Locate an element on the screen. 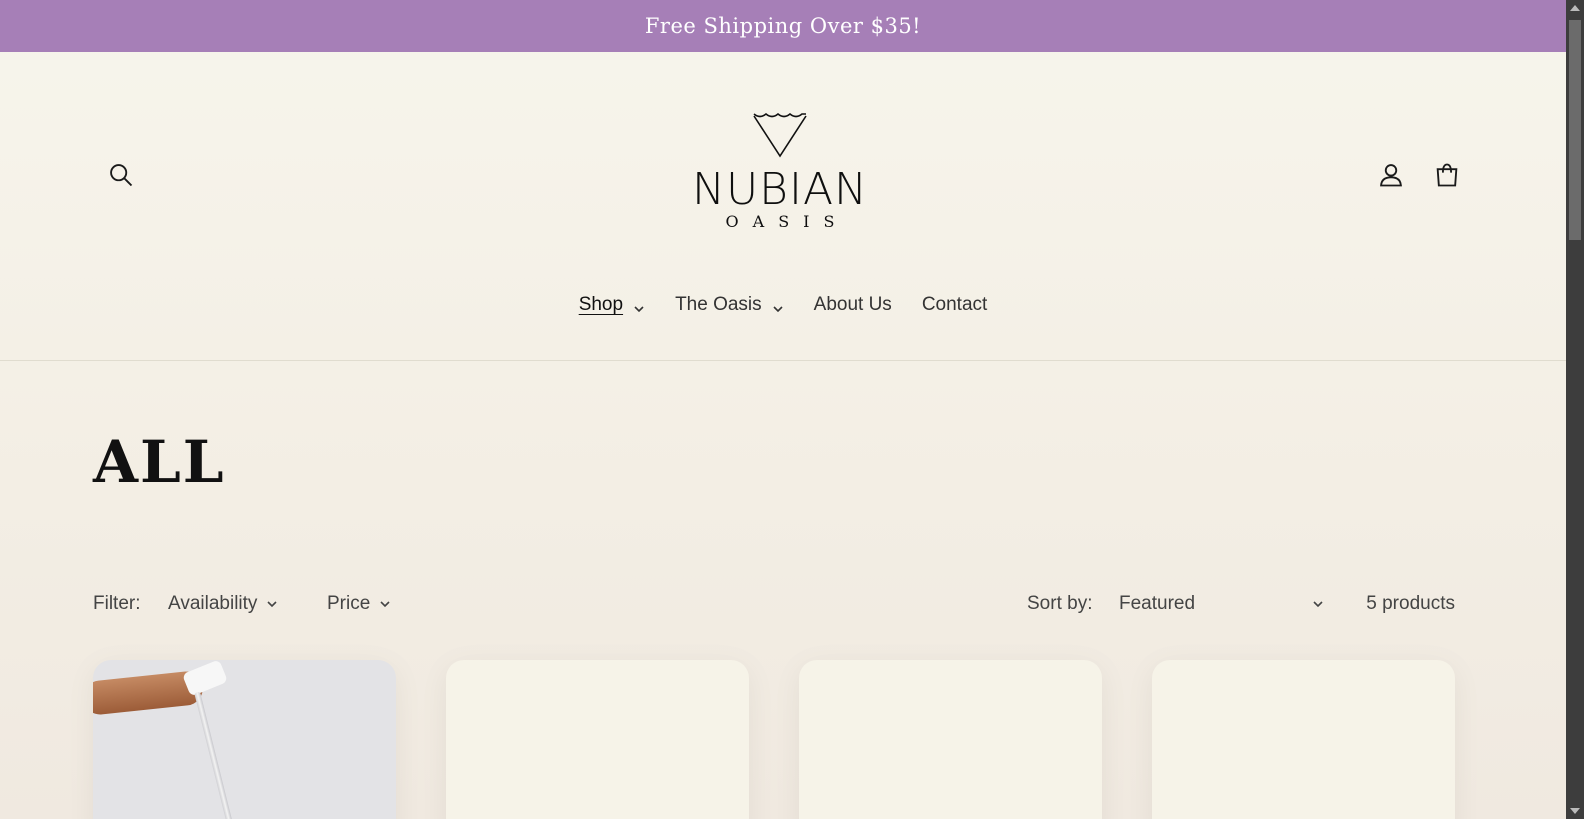 This screenshot has width=1584, height=819. collection-title: ALL is located at coordinates (159, 462).